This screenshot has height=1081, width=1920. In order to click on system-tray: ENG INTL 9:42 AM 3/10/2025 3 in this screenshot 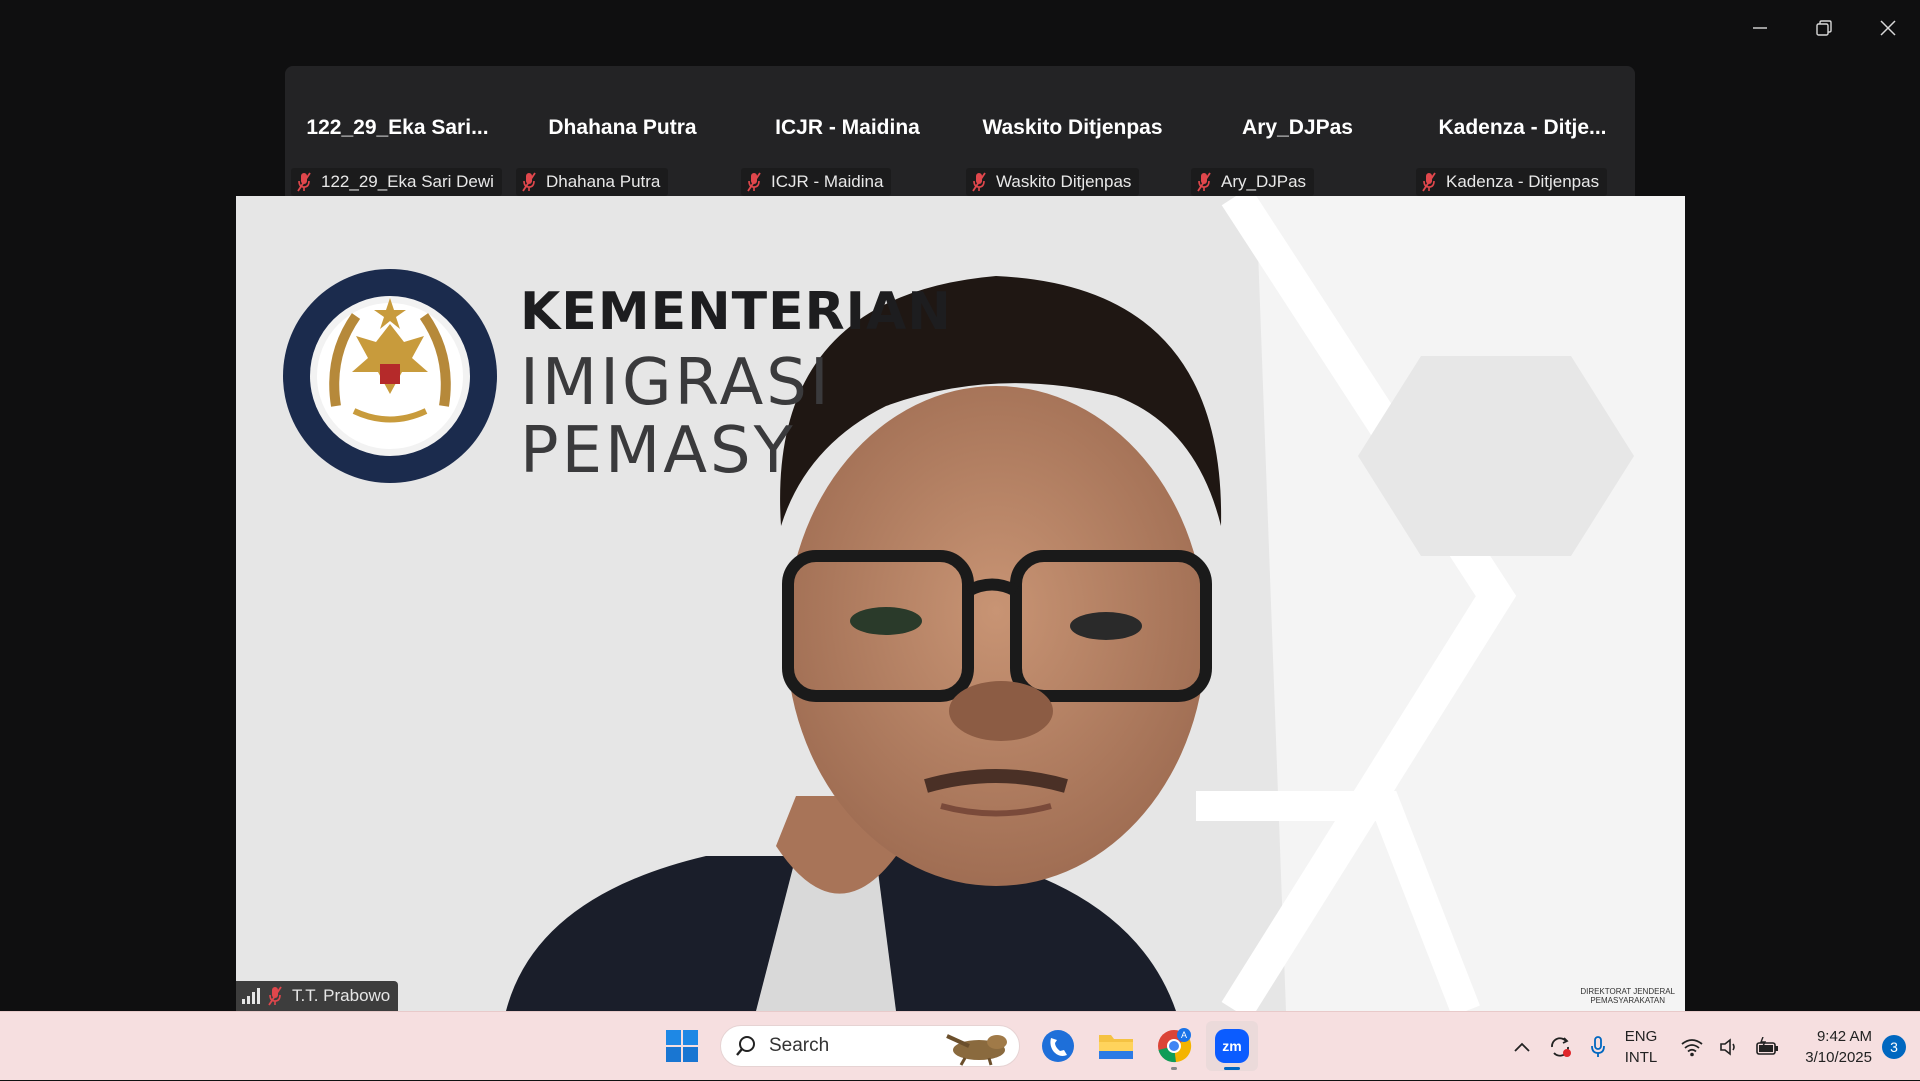, I will do `click(1711, 1046)`.